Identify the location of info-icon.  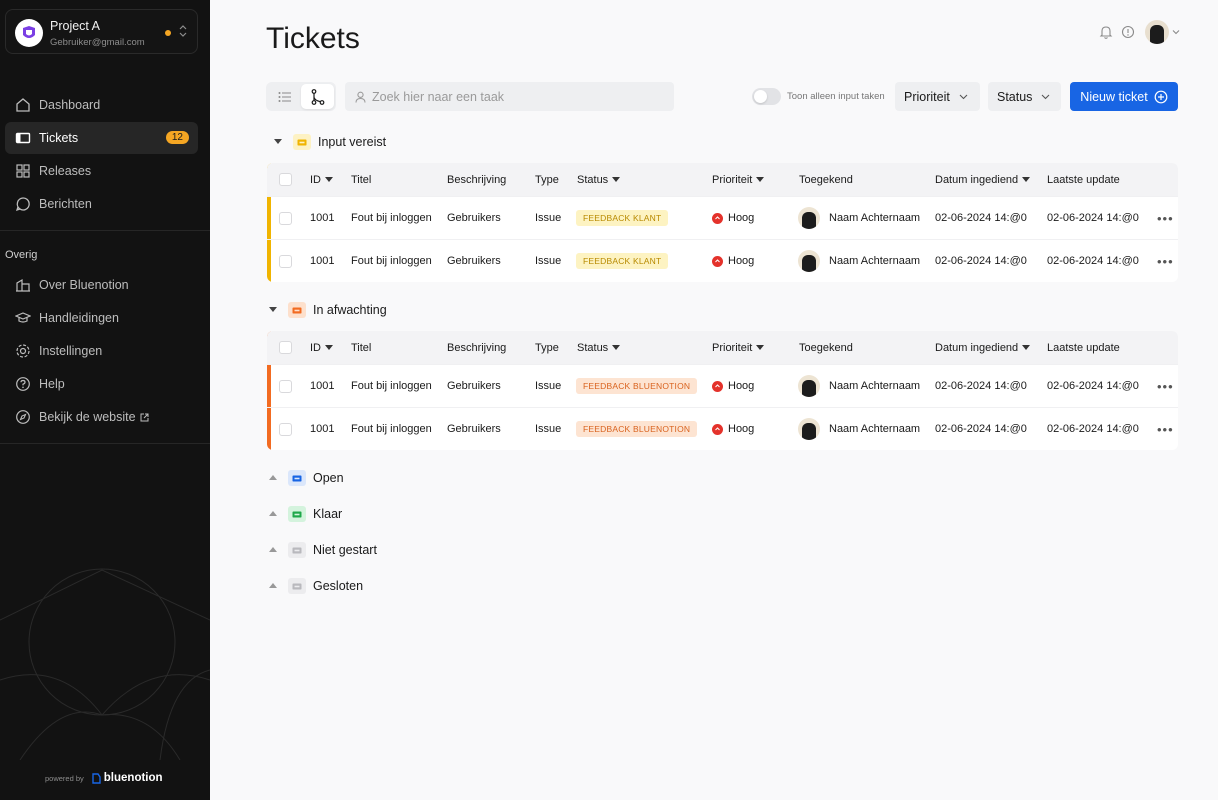
(1128, 32).